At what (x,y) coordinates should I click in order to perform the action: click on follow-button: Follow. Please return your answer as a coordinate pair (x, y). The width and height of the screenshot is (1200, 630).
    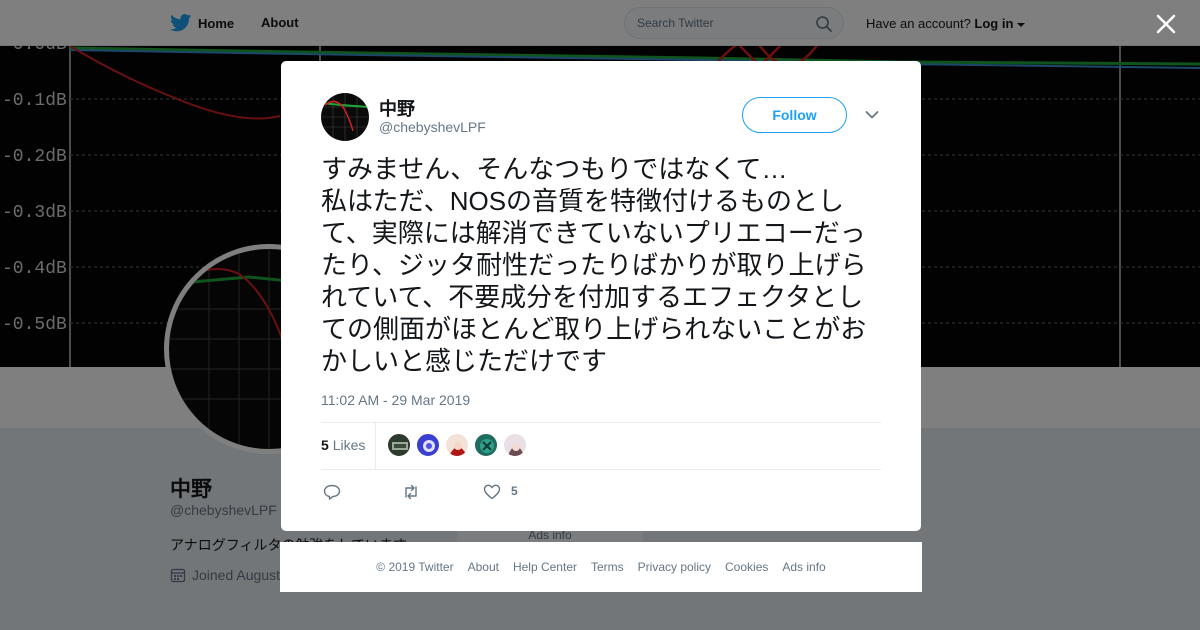
    Looking at the image, I should click on (794, 115).